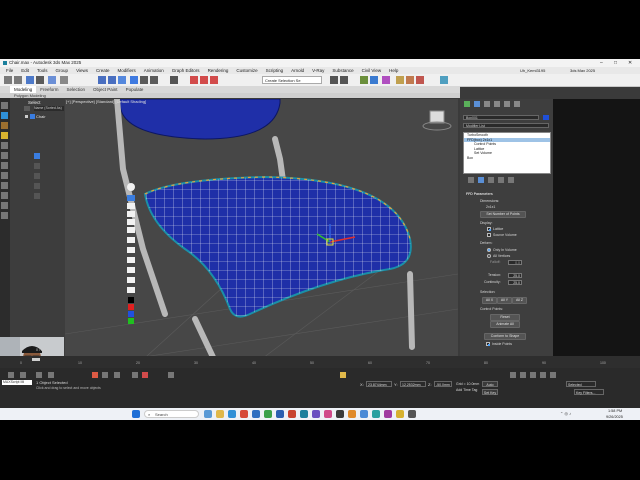  What do you see at coordinates (171, 375) in the screenshot?
I see `transform-type-in-icon` at bounding box center [171, 375].